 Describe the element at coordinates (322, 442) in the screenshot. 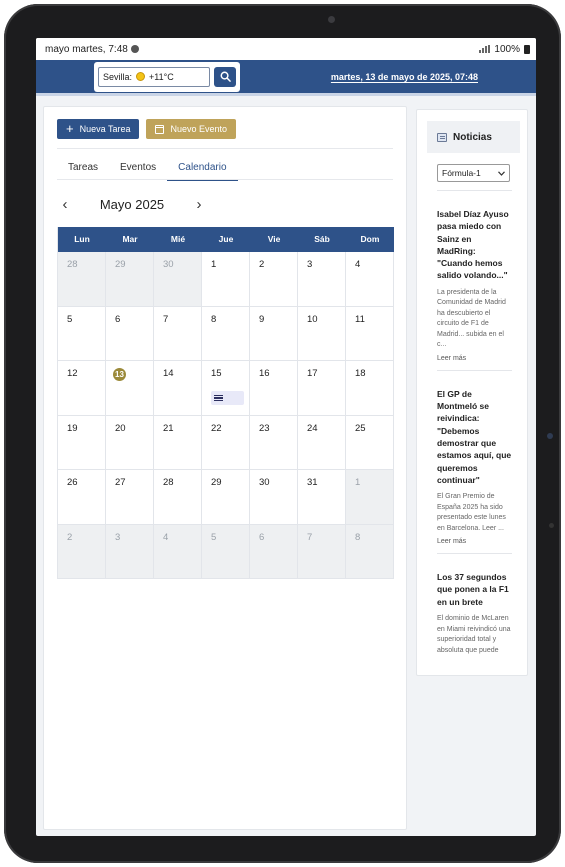

I see `calendar-day: 24` at that location.